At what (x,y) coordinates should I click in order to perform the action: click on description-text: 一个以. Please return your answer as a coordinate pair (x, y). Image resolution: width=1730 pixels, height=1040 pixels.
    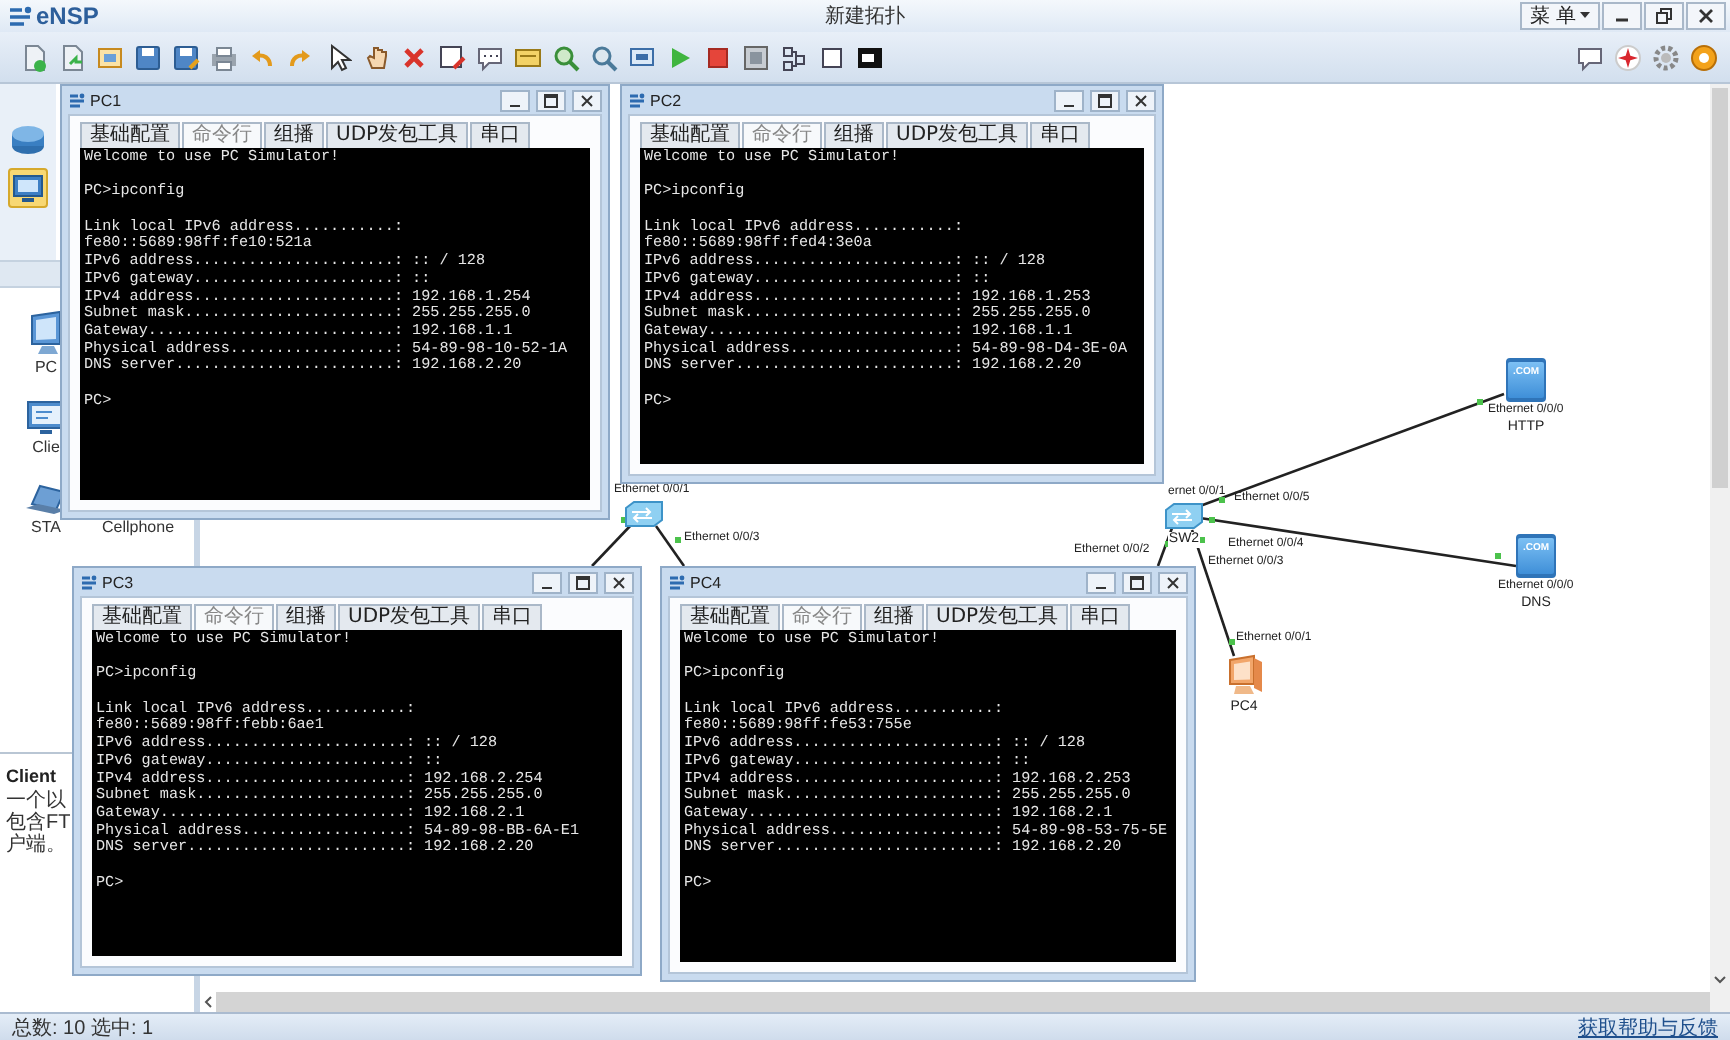
    Looking at the image, I should click on (36, 802).